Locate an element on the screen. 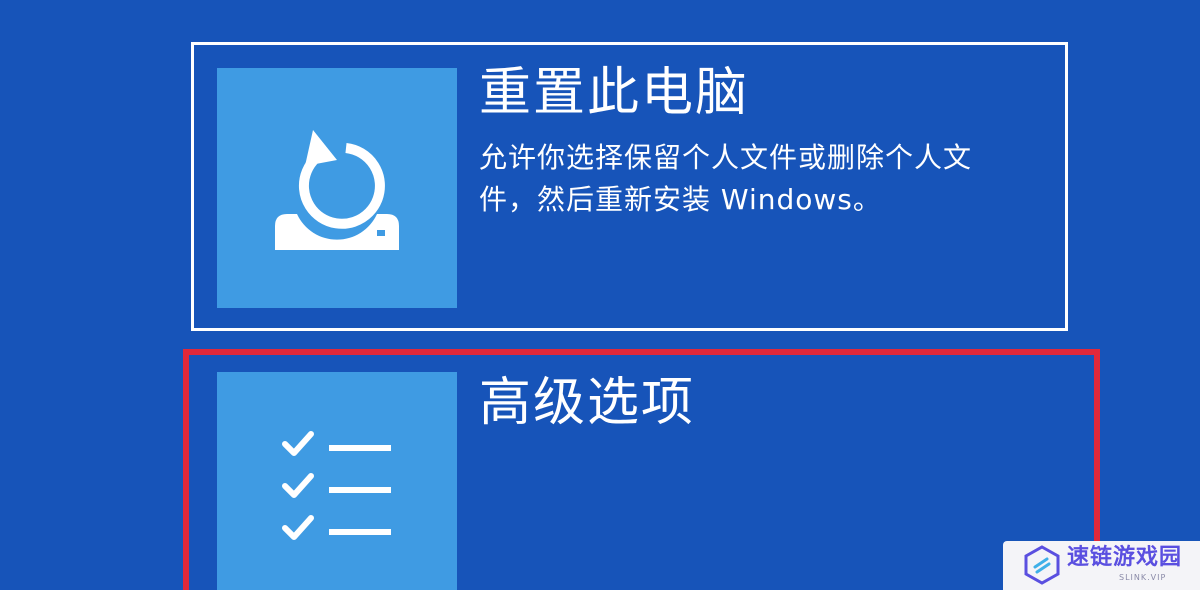 The height and width of the screenshot is (590, 1200). advanced-options-title: 高级选项 is located at coordinates (587, 403).